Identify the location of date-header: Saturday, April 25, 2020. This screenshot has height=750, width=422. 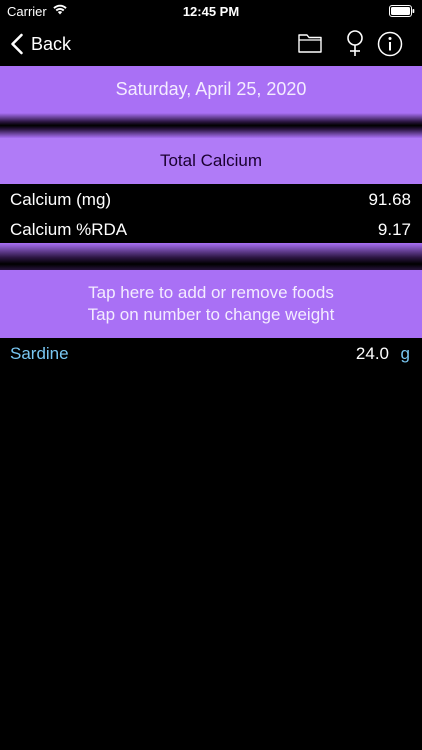
(211, 89).